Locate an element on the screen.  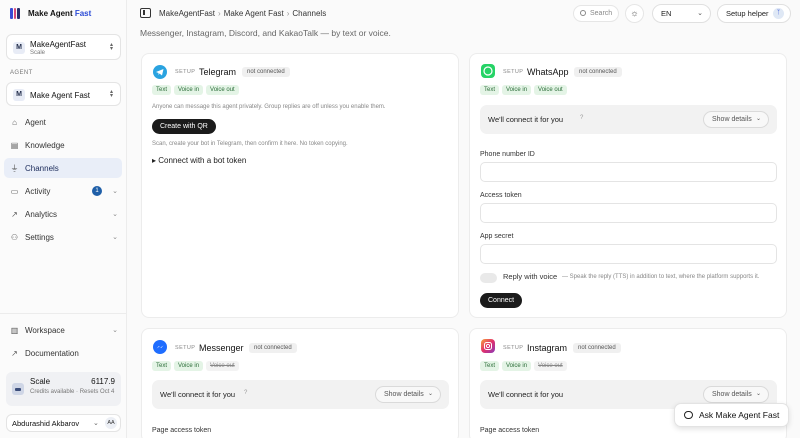
channel-name: WhatsApp is located at coordinates (548, 72).